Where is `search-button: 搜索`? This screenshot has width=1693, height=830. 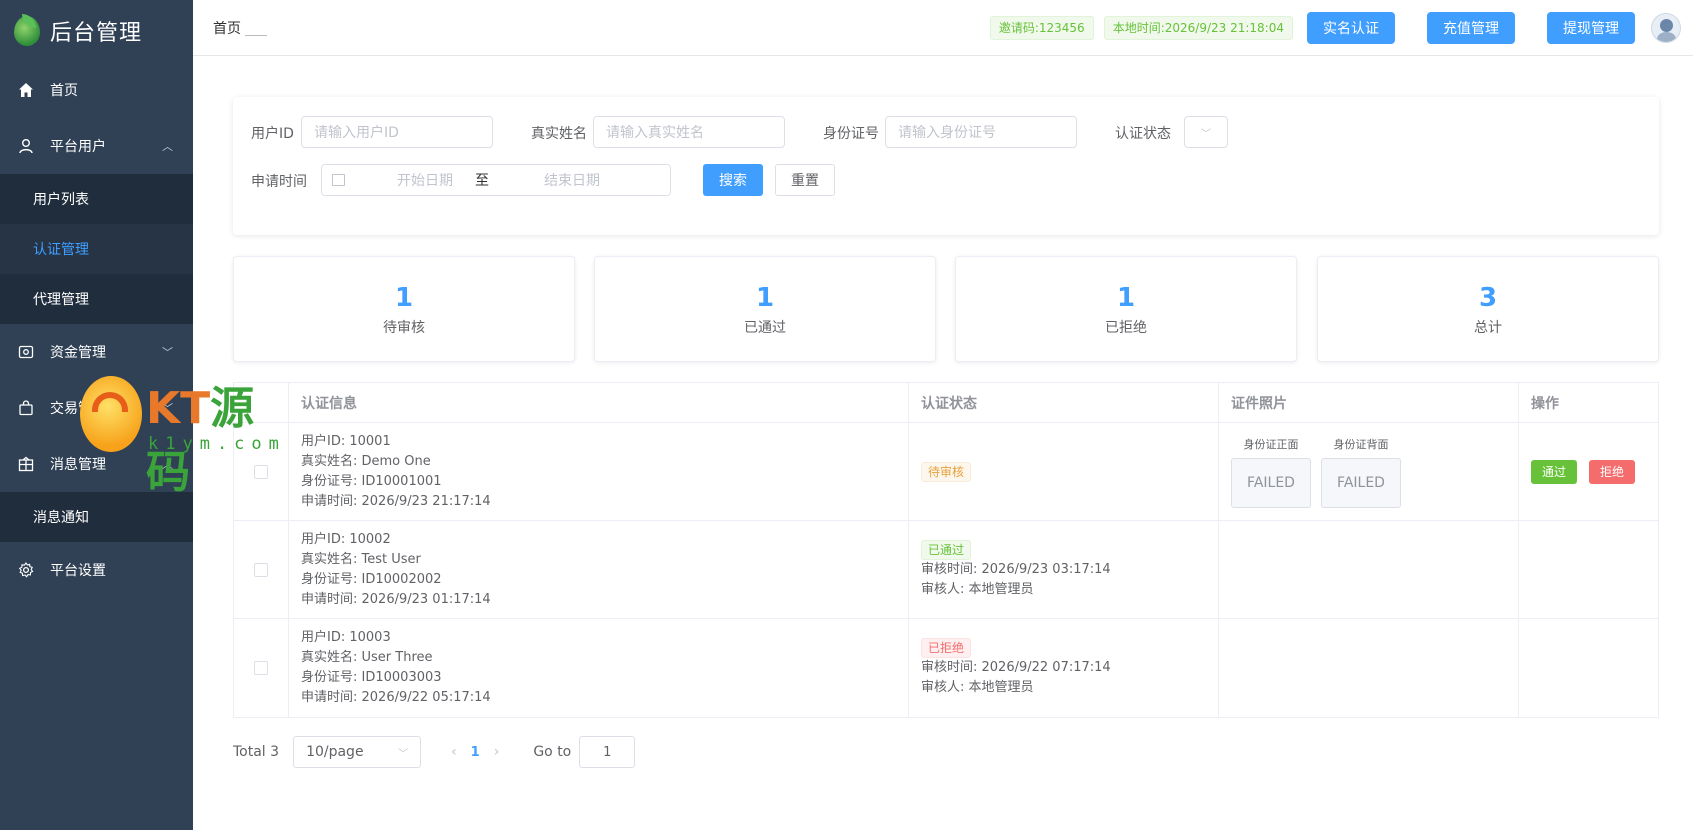 search-button: 搜索 is located at coordinates (733, 180).